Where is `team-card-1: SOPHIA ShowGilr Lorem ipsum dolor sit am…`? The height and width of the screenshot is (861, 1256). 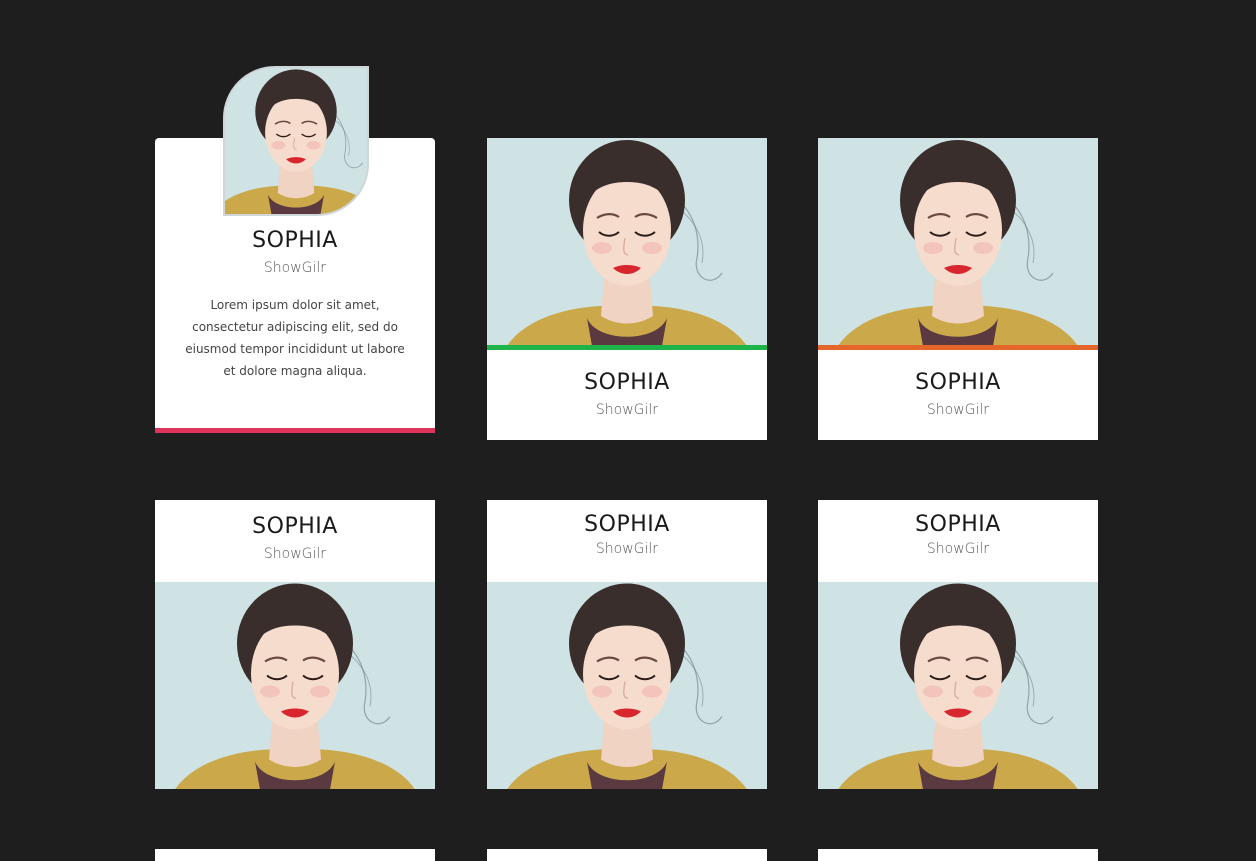 team-card-1: SOPHIA ShowGilr Lorem ipsum dolor sit am… is located at coordinates (295, 249).